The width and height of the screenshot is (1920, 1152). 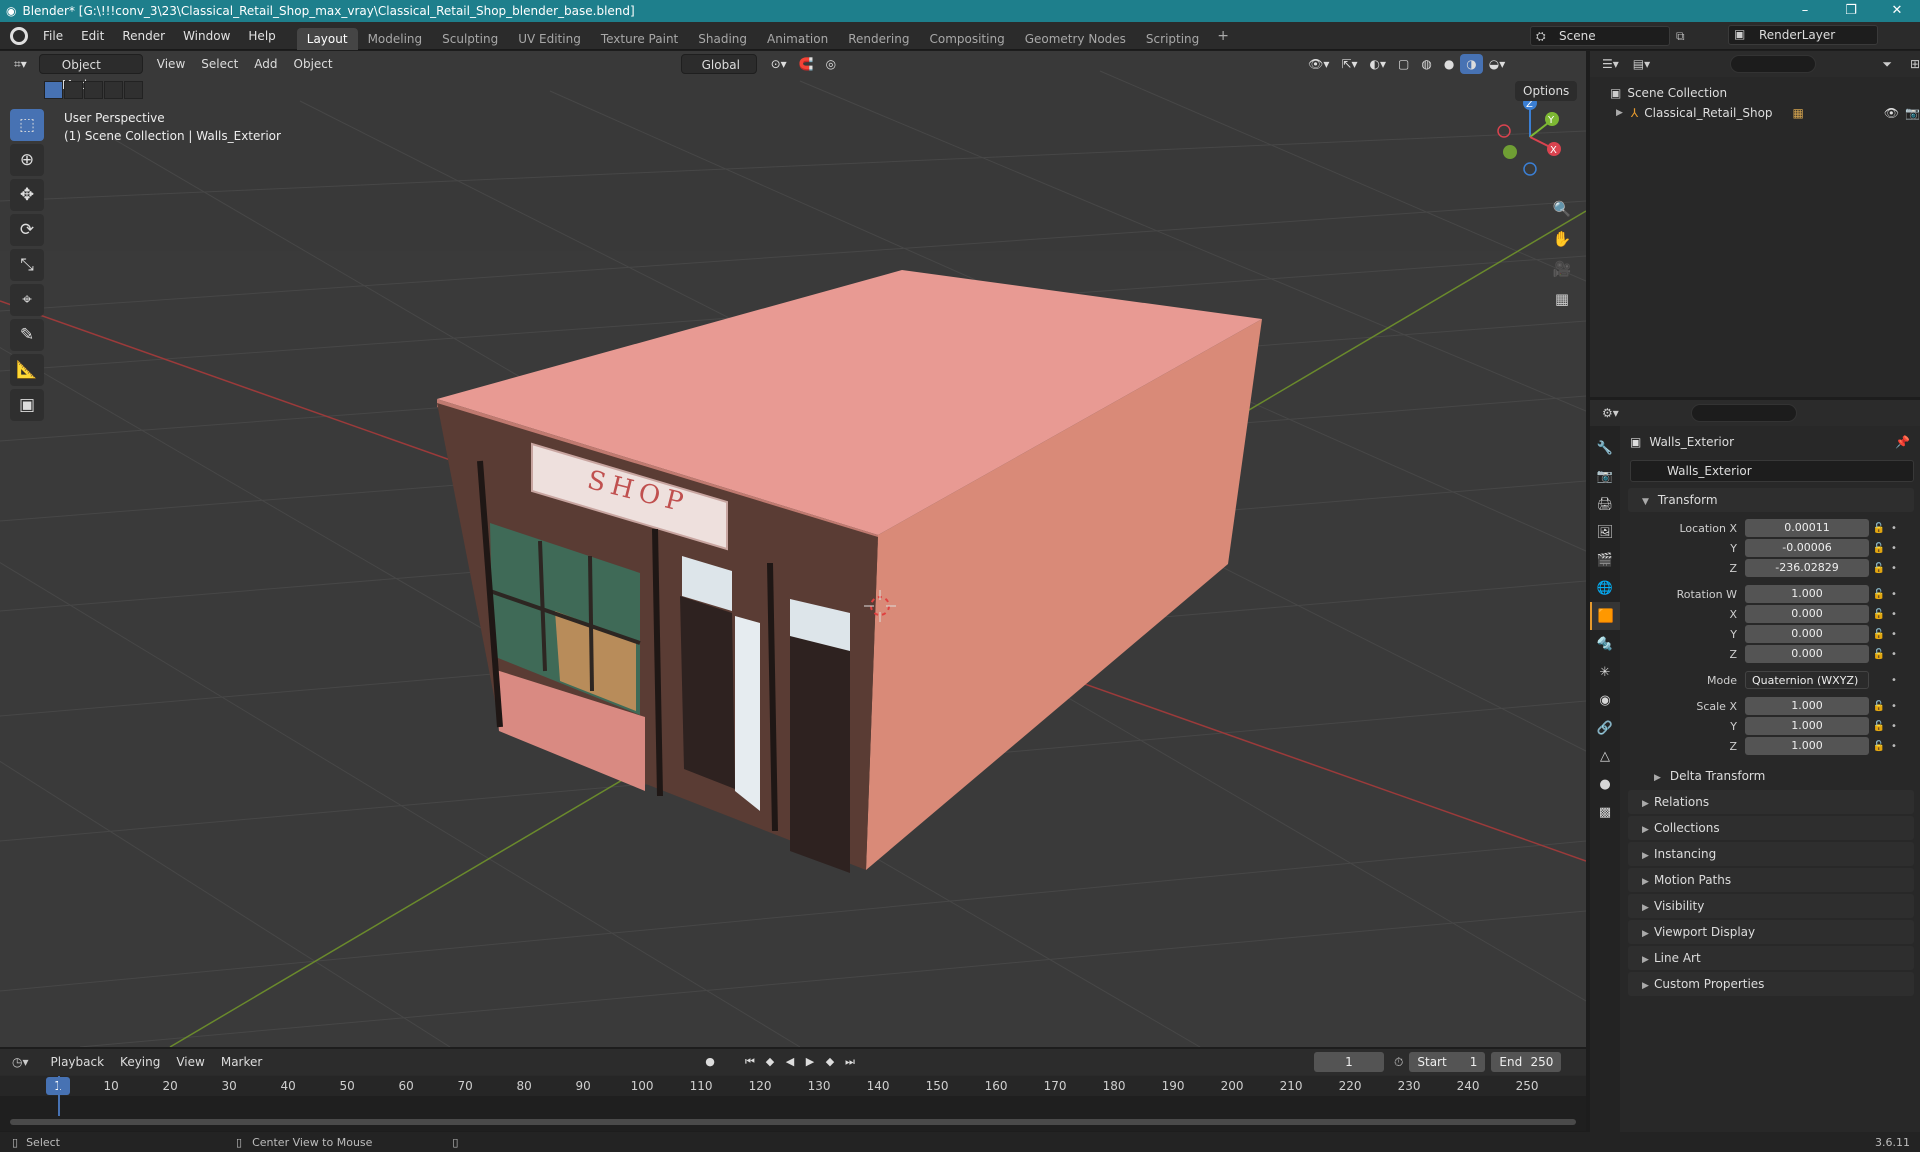 What do you see at coordinates (27, 335) in the screenshot?
I see `annotate-tool-icon: ✎` at bounding box center [27, 335].